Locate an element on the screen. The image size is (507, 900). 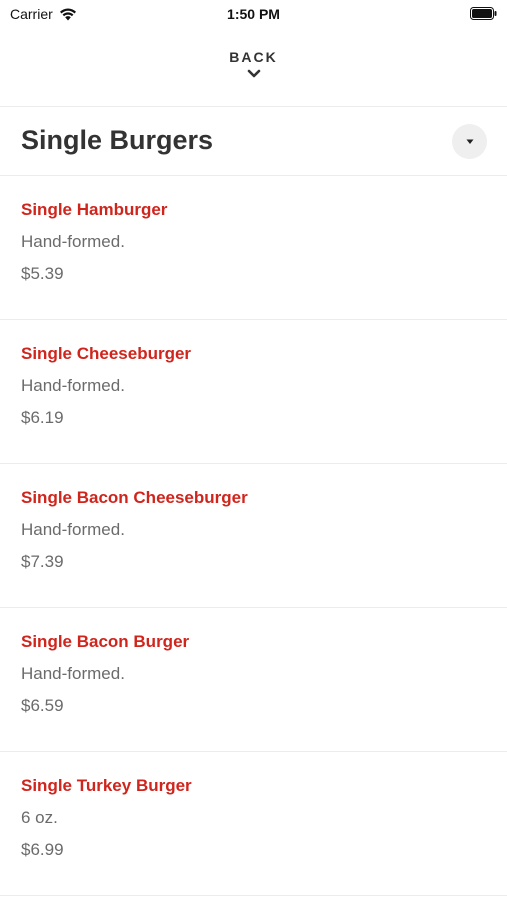
menu-item-price: $6.99 is located at coordinates (42, 849).